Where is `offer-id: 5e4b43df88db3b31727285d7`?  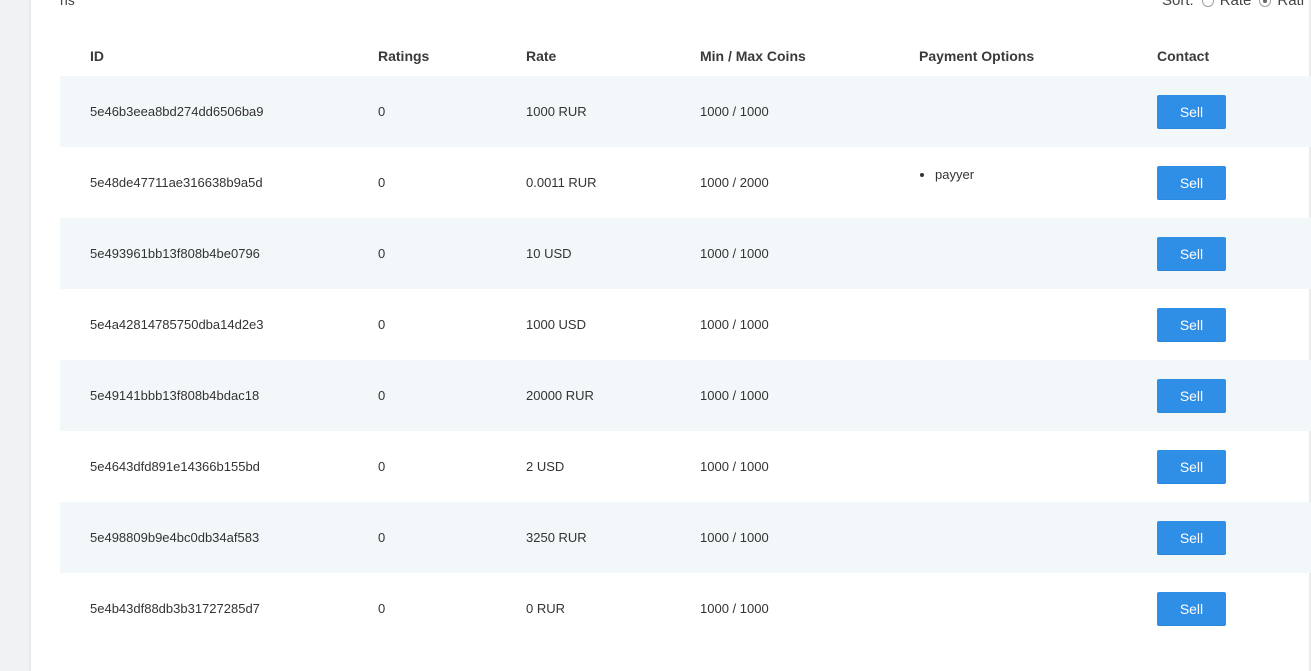 offer-id: 5e4b43df88db3b31727285d7 is located at coordinates (175, 608).